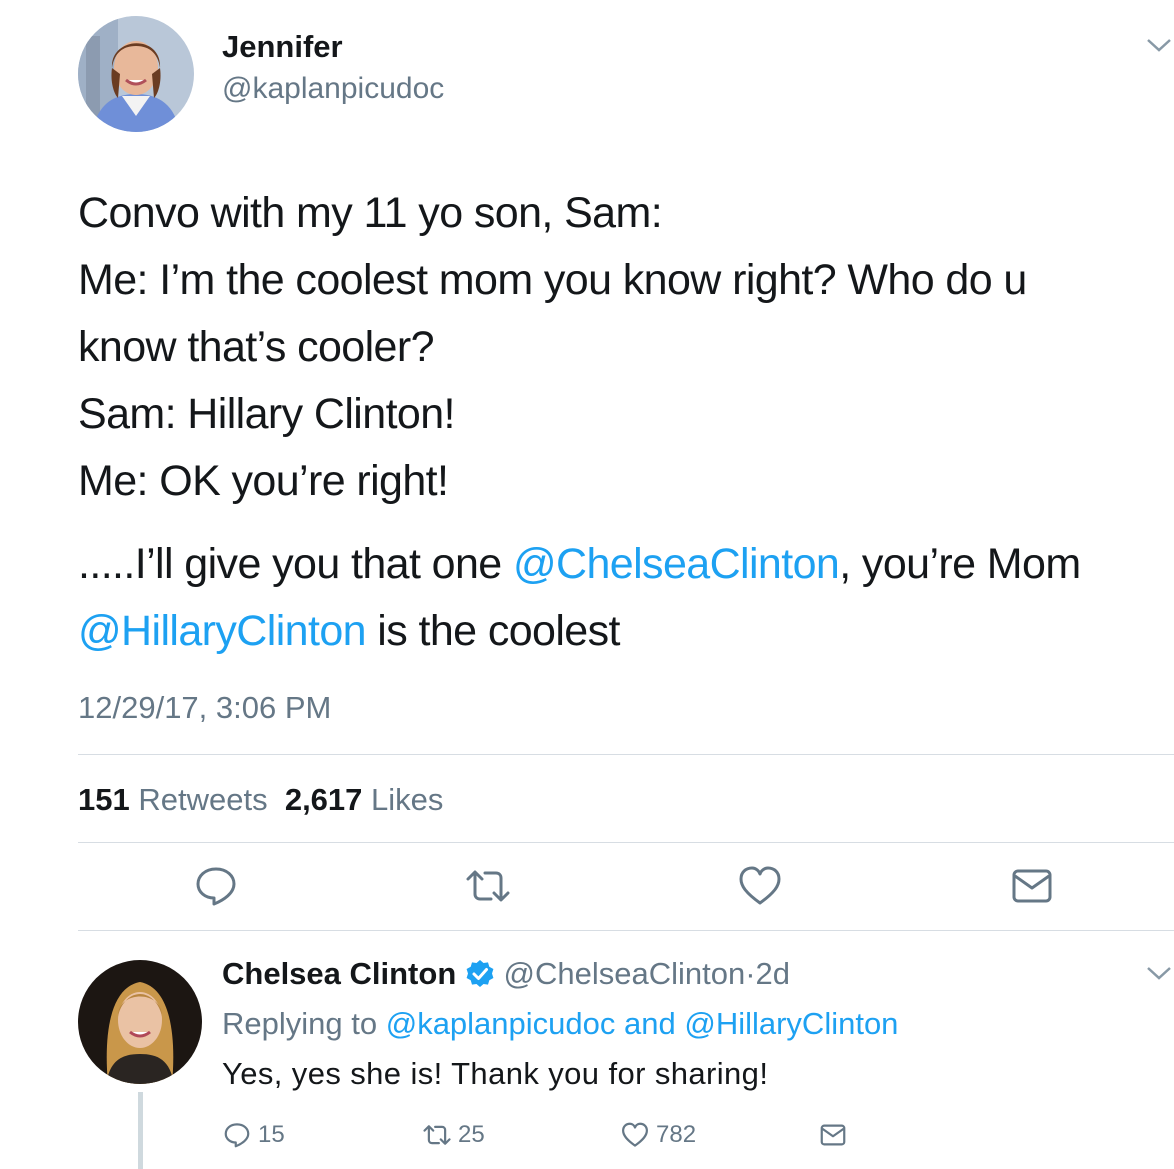 The width and height of the screenshot is (1174, 1169). What do you see at coordinates (263, 481) in the screenshot?
I see `tweet-text-line: Me: OK you’re right!` at bounding box center [263, 481].